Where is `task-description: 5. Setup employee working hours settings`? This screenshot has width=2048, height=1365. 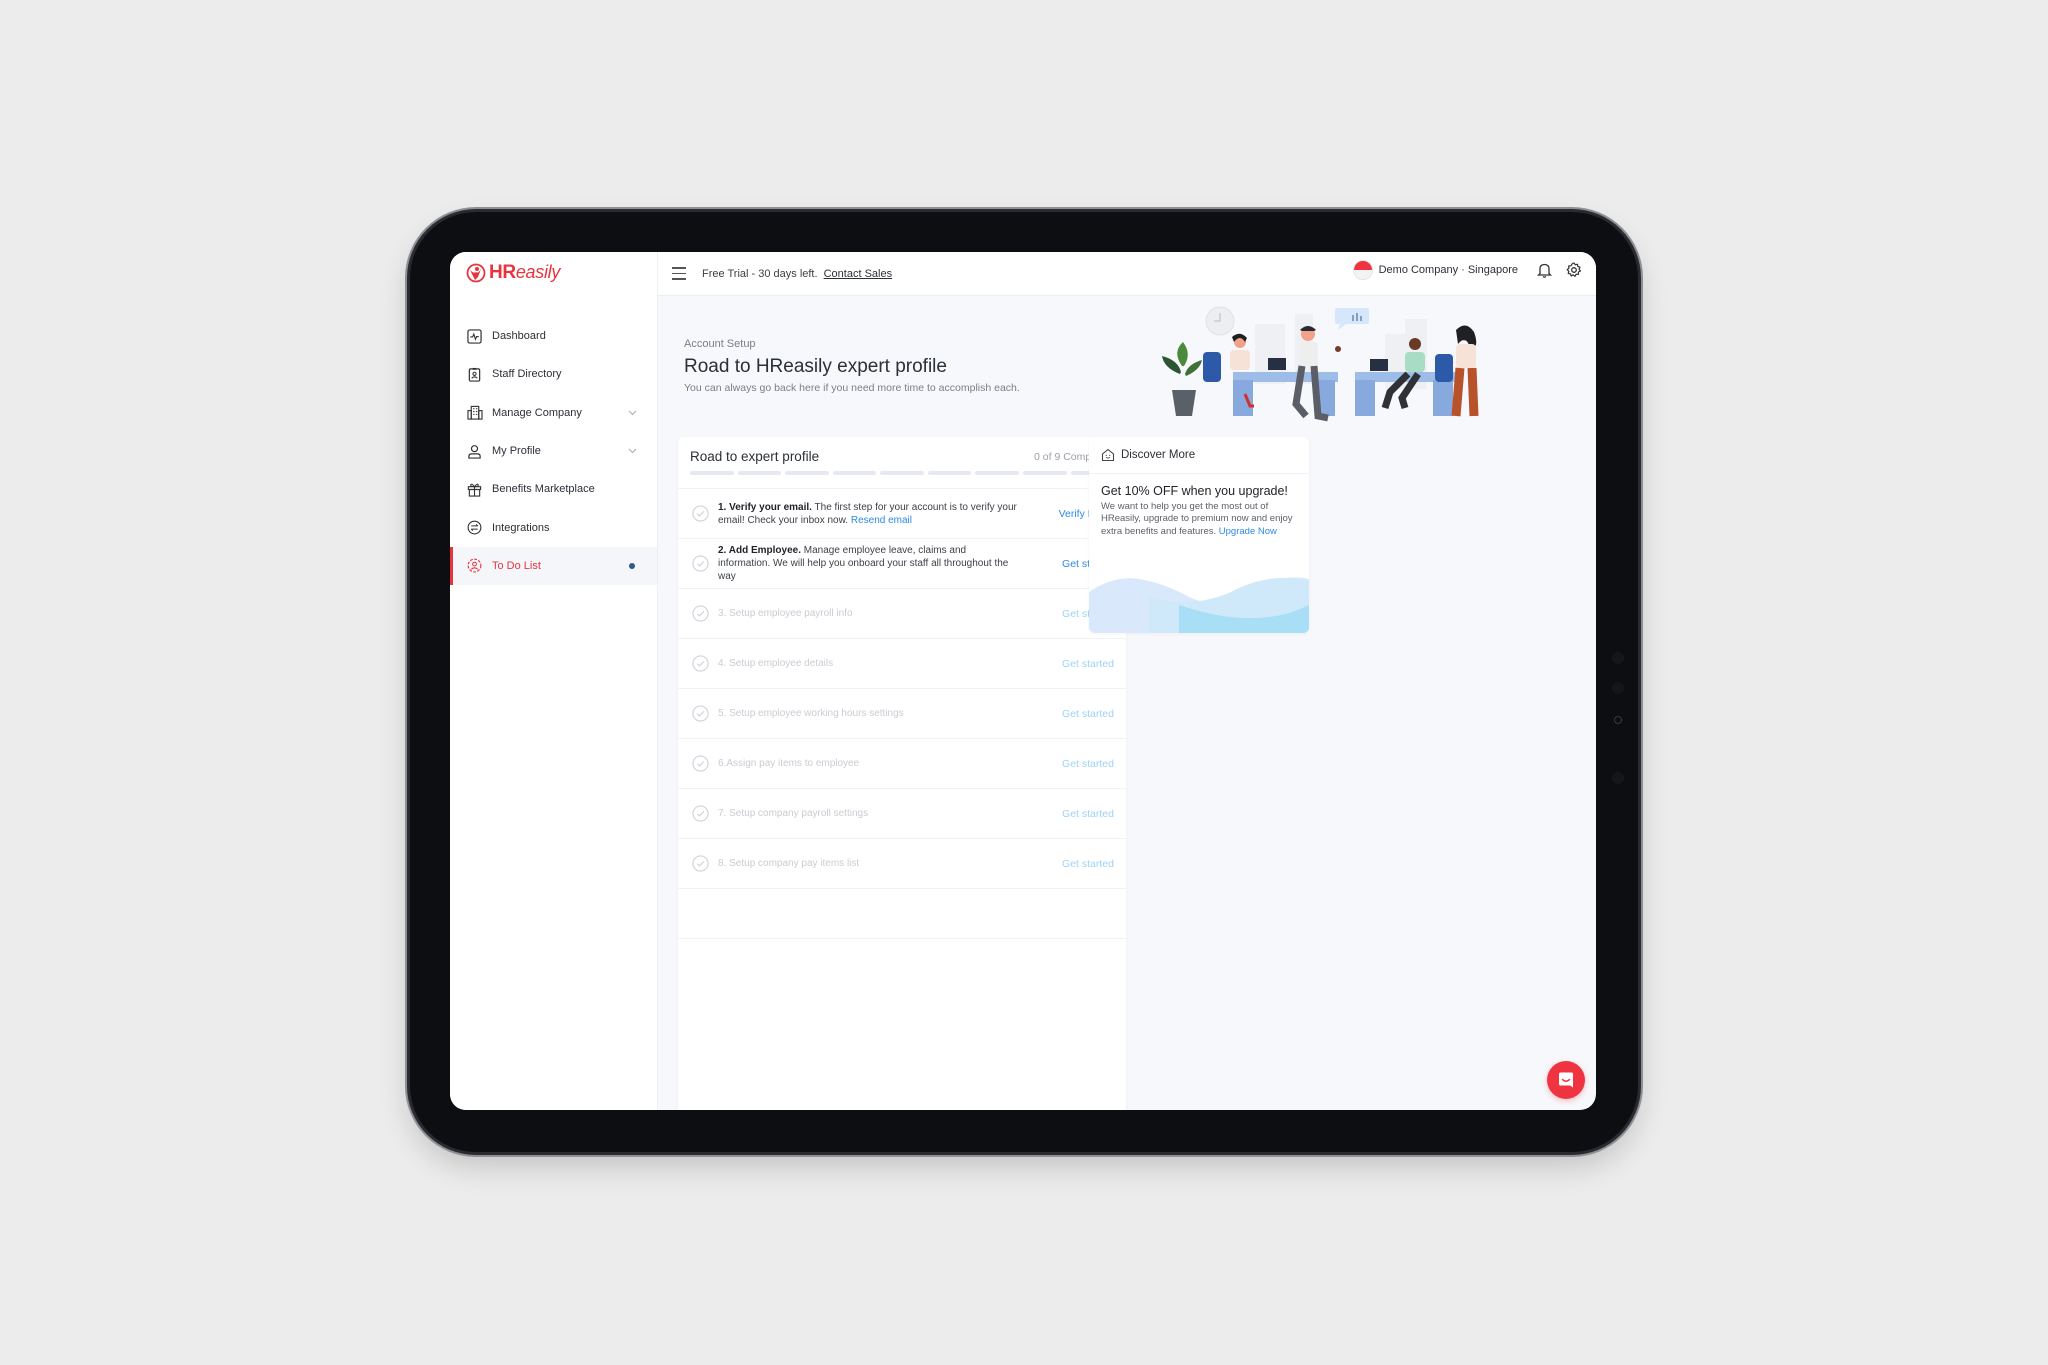
task-description: 5. Setup employee working hours settings is located at coordinates (811, 713).